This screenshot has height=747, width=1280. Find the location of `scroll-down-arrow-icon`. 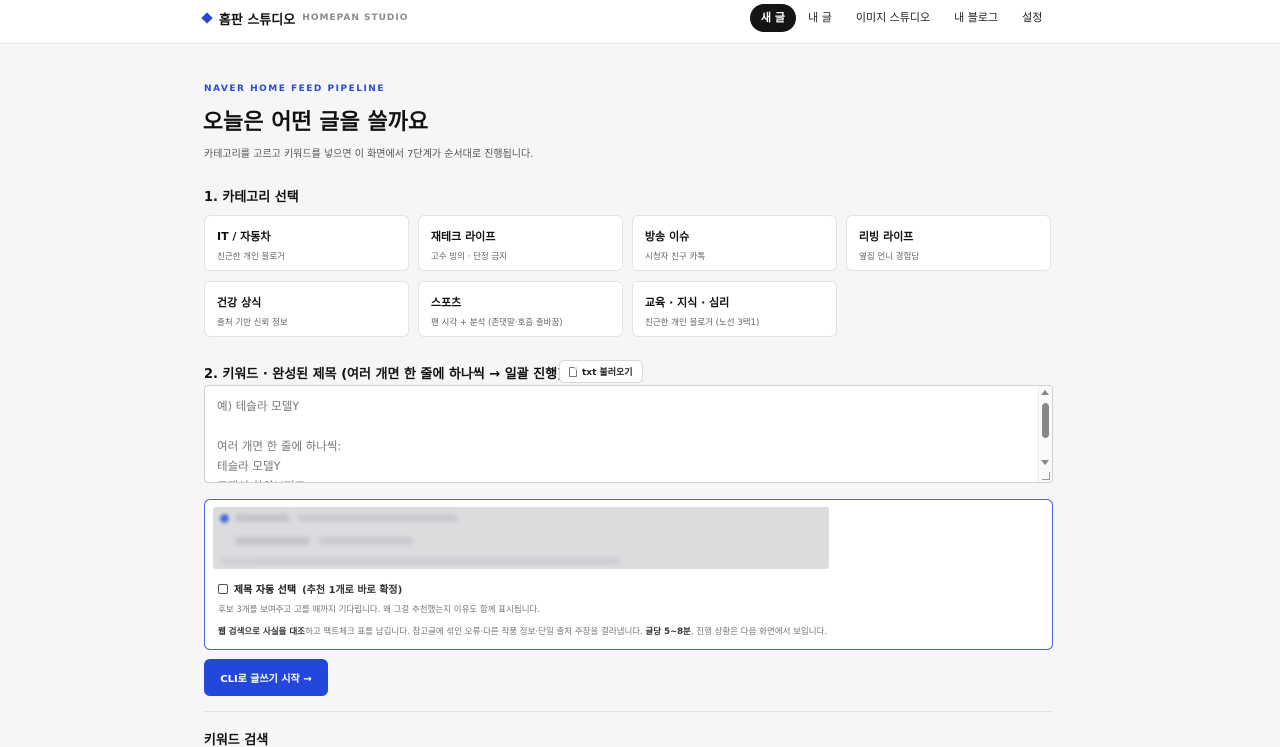

scroll-down-arrow-icon is located at coordinates (1045, 462).